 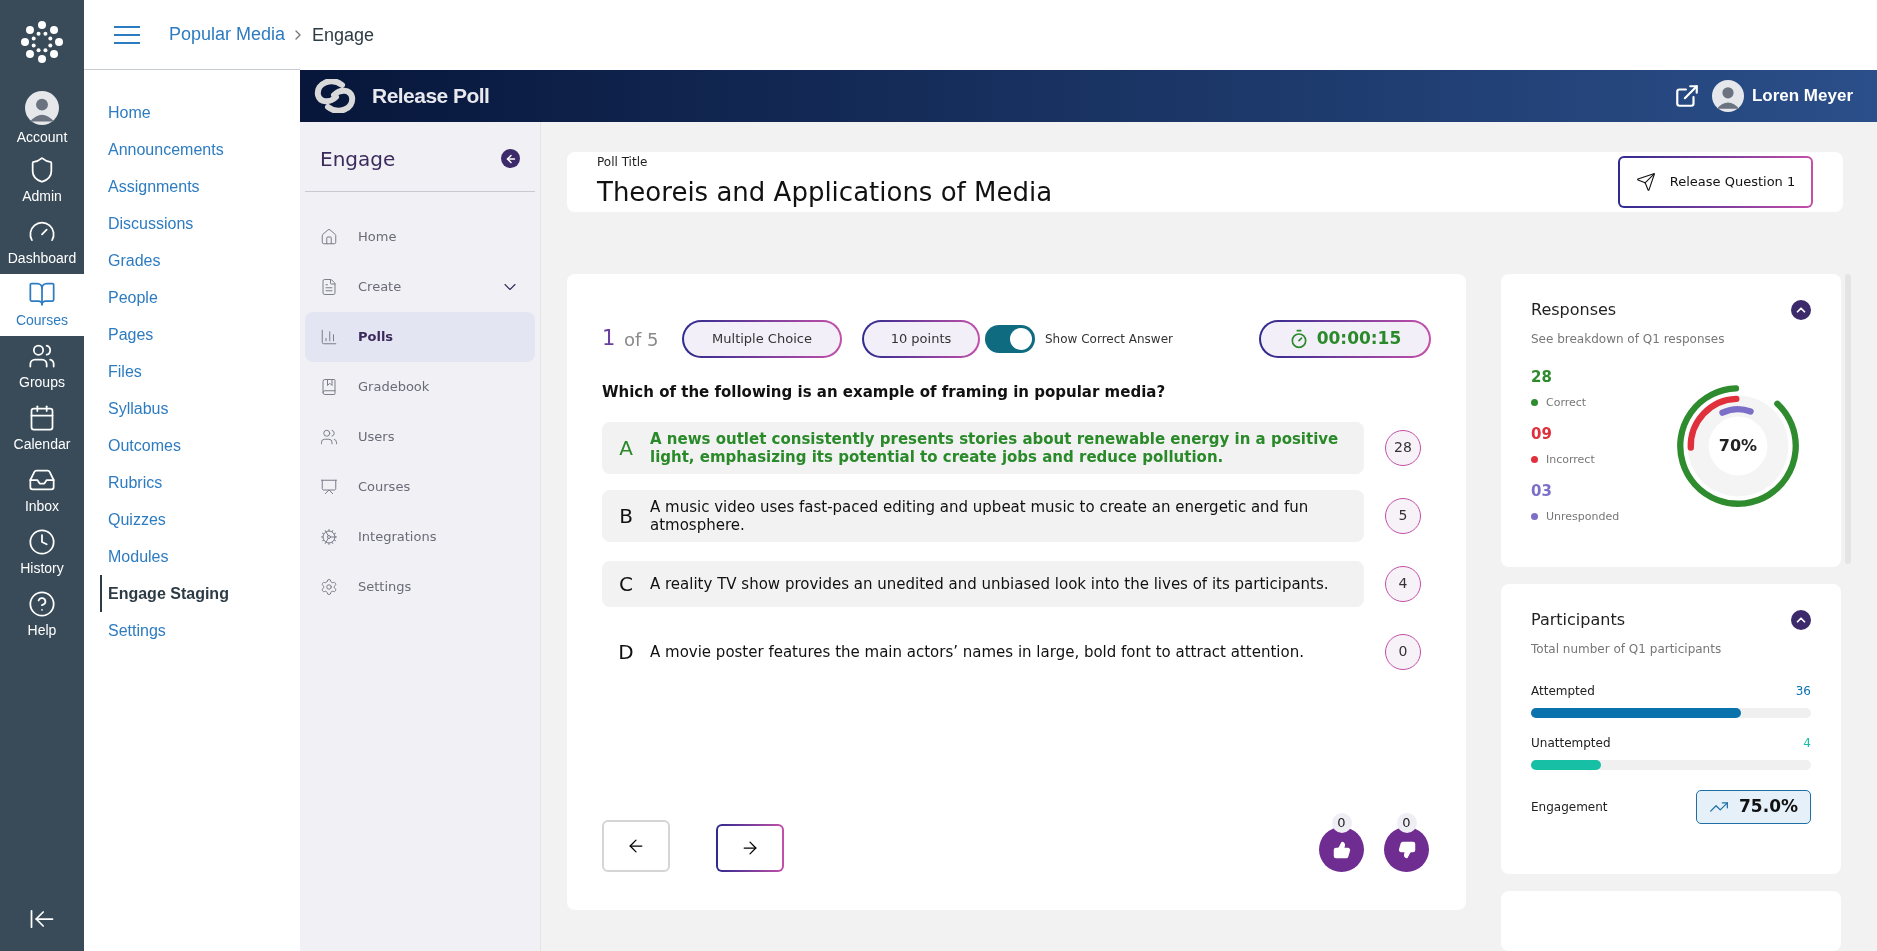 I want to click on engagement-label: Engagement, so click(x=1569, y=807).